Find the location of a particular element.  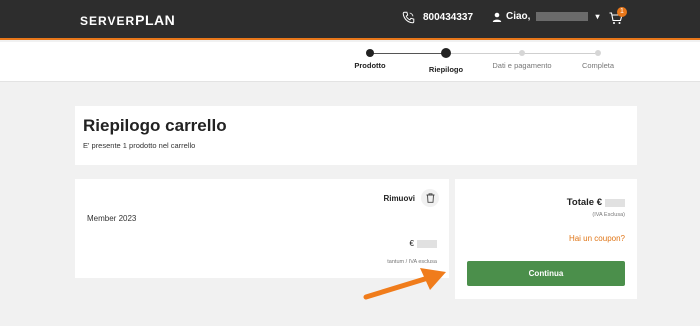

trash-icon is located at coordinates (430, 198).